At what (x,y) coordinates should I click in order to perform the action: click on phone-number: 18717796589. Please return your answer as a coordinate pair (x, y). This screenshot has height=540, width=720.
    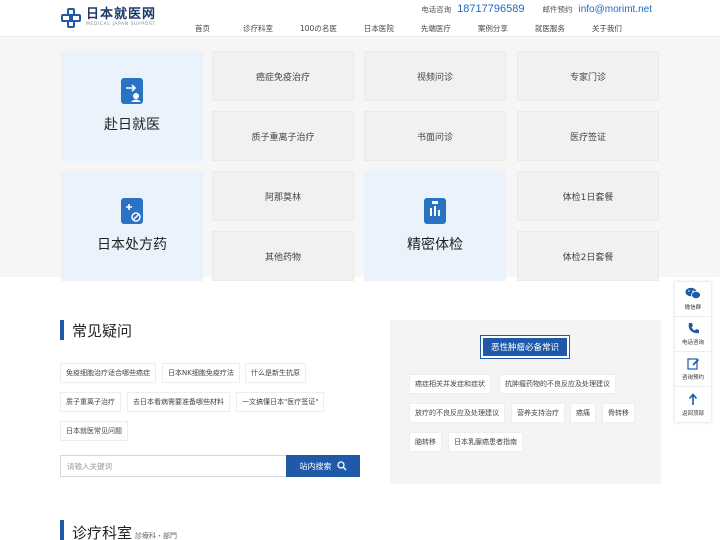
    Looking at the image, I should click on (490, 9).